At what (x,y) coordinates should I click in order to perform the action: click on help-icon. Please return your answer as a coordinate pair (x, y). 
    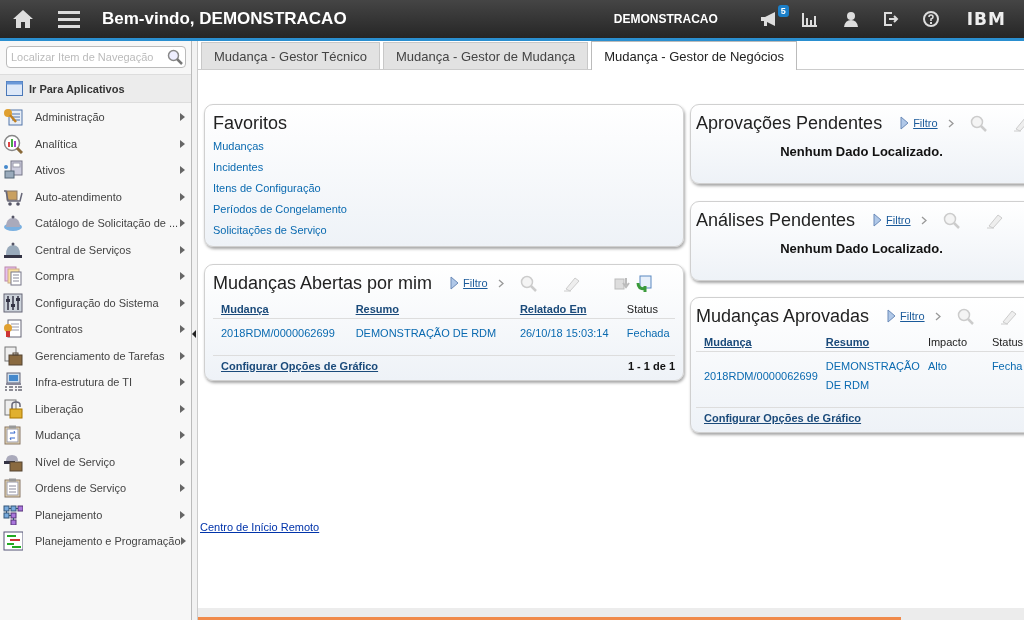
    Looking at the image, I should click on (930, 19).